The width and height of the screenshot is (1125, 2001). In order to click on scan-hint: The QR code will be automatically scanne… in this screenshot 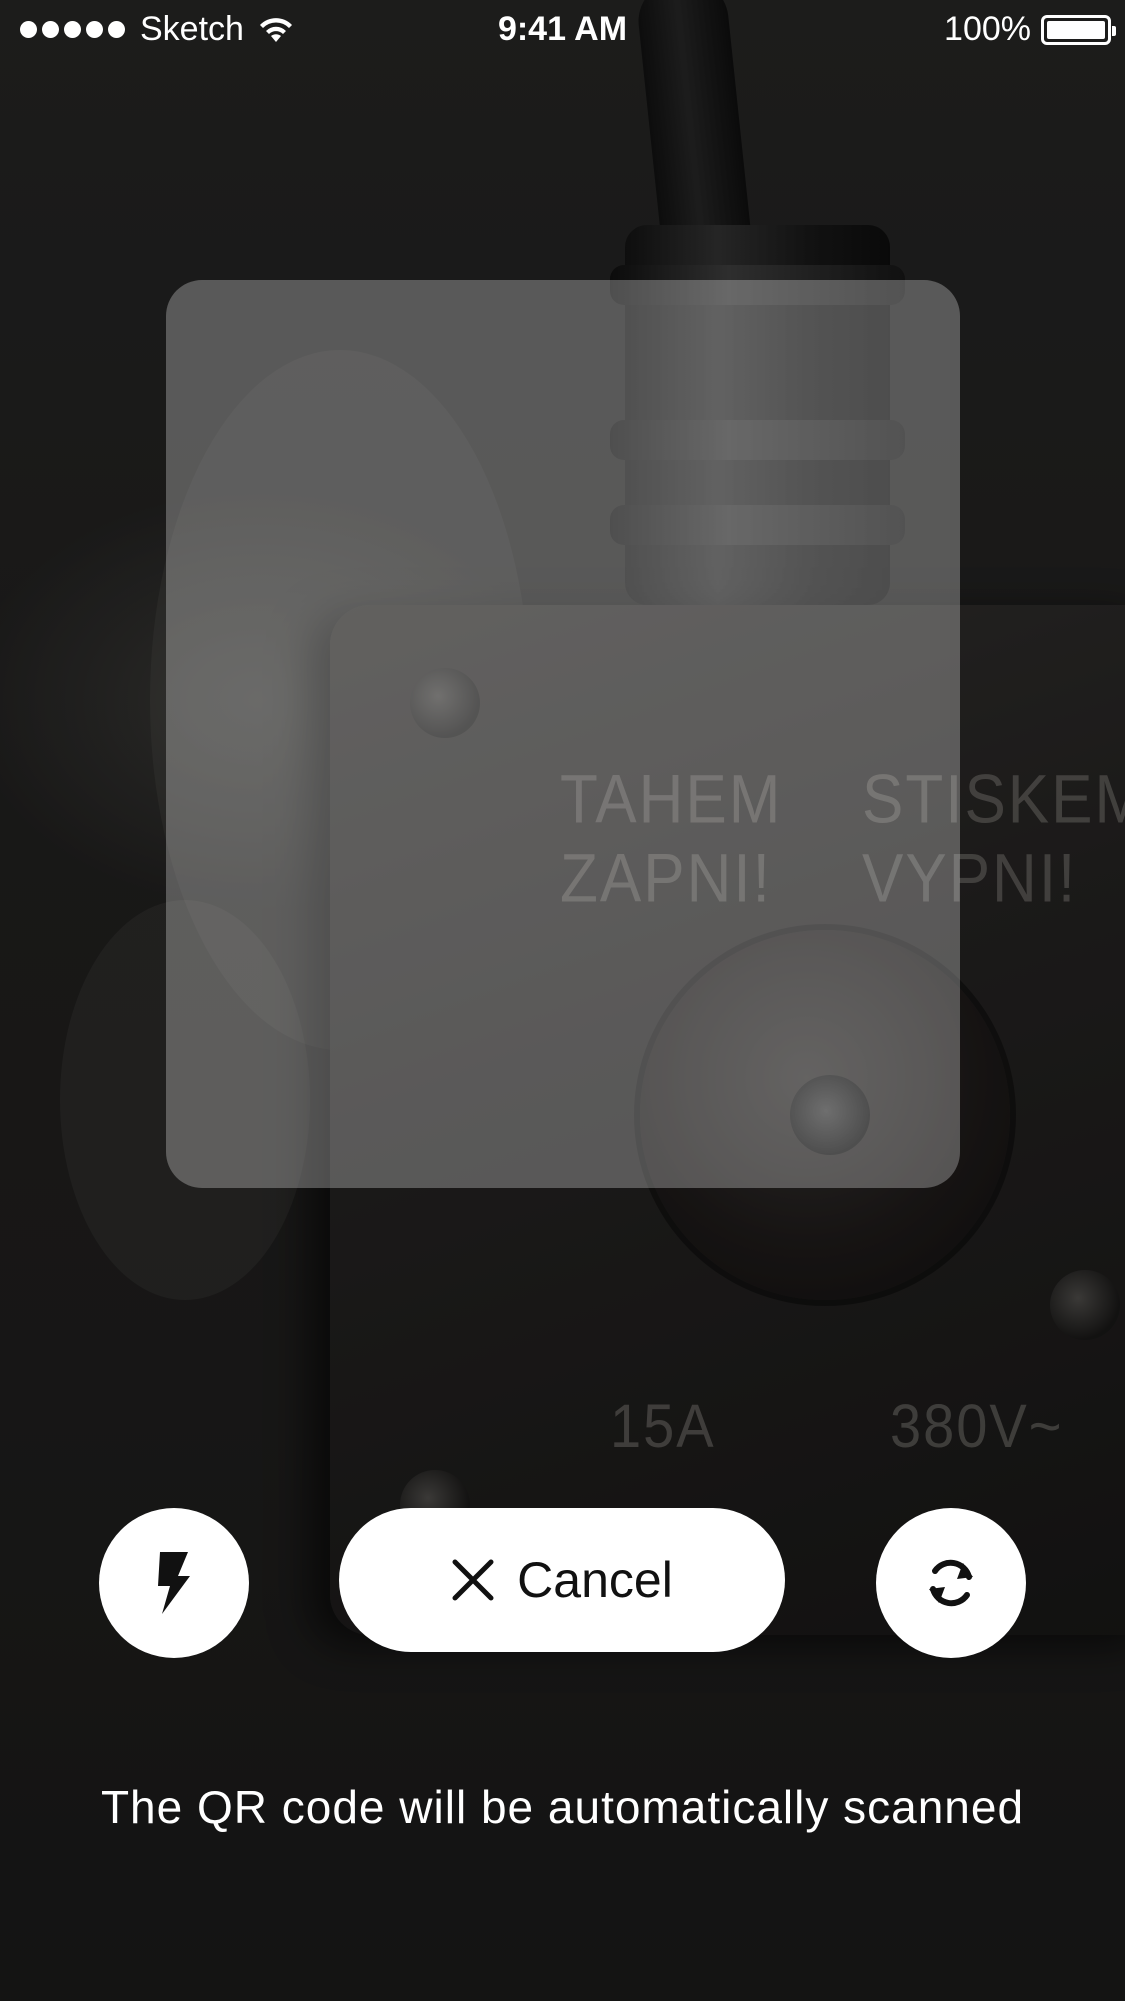, I will do `click(562, 1807)`.